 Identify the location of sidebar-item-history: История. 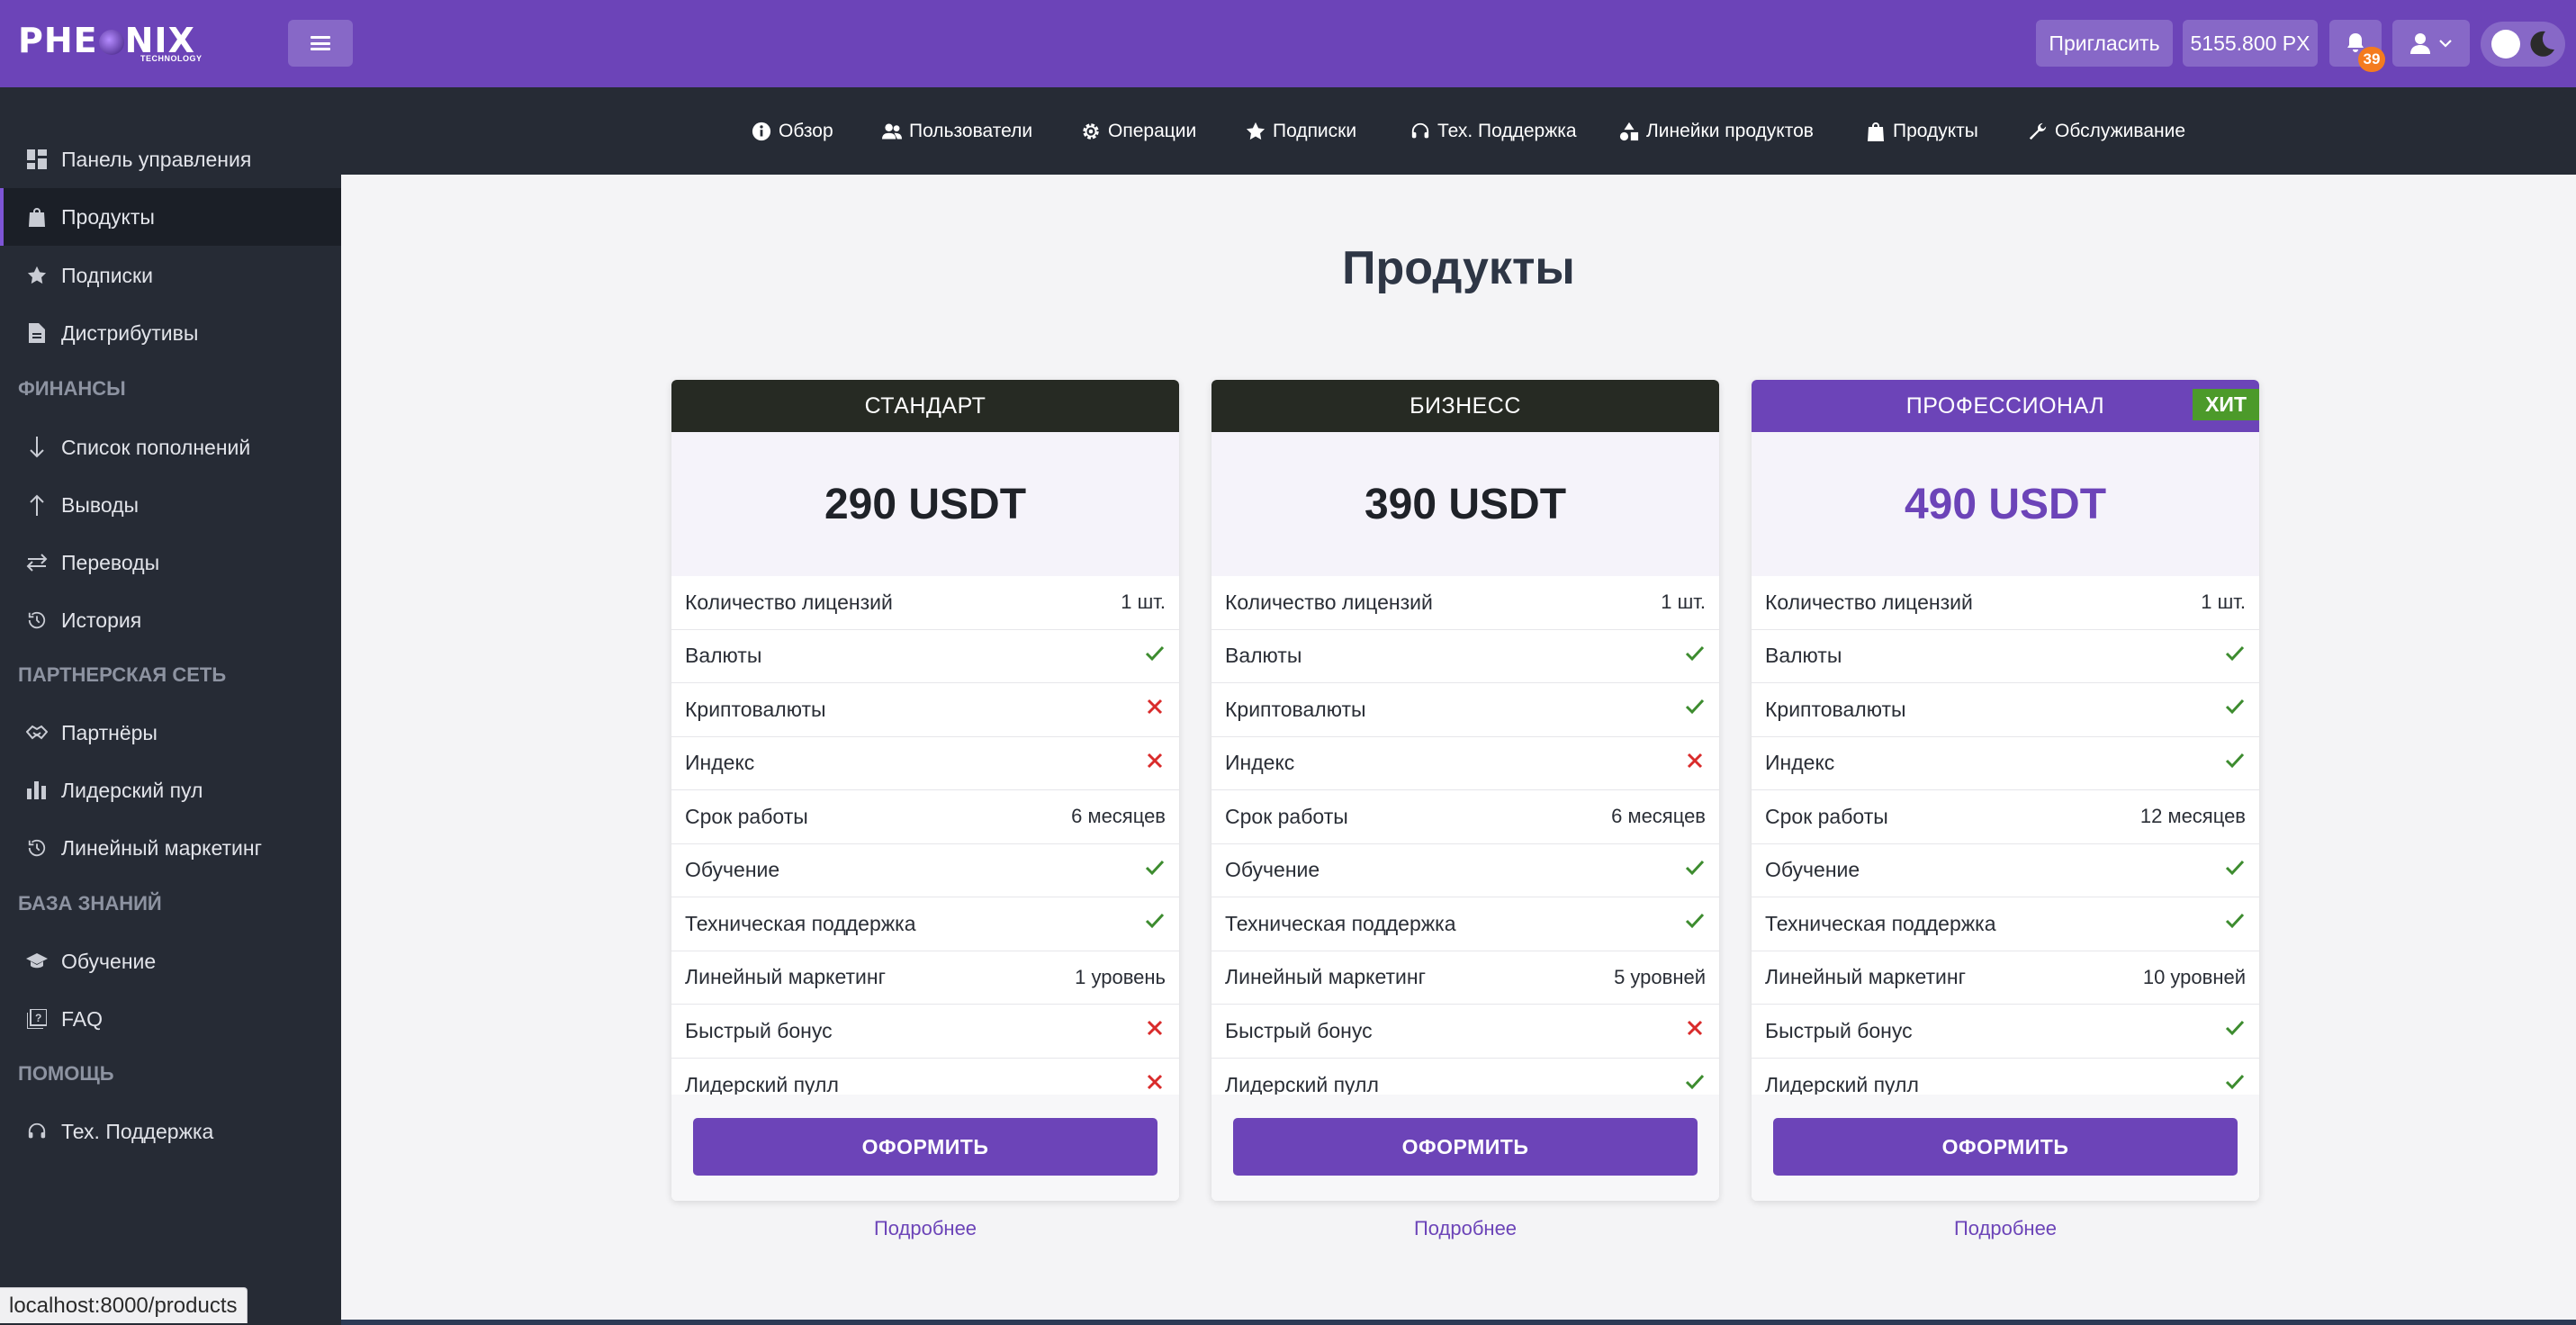
(170, 620).